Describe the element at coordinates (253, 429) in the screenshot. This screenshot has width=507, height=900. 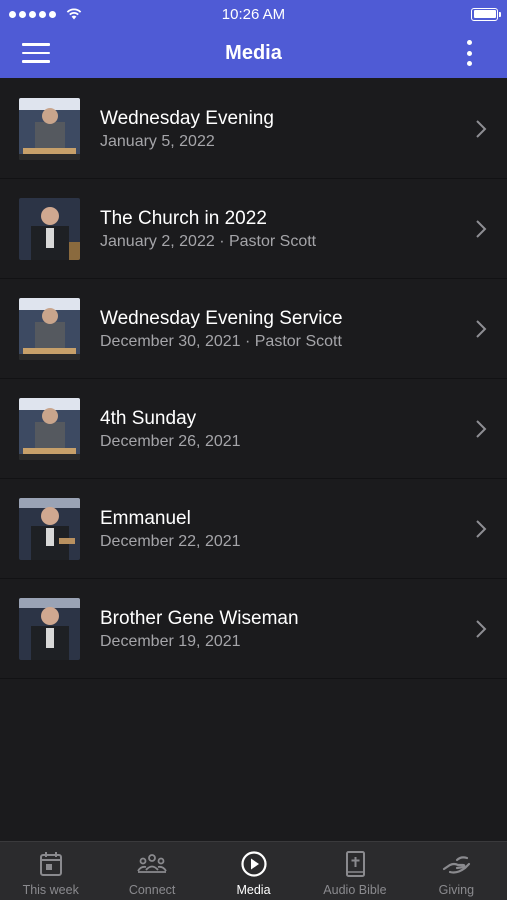
I see `media-item: 4th Sunday December 26, 2021` at that location.